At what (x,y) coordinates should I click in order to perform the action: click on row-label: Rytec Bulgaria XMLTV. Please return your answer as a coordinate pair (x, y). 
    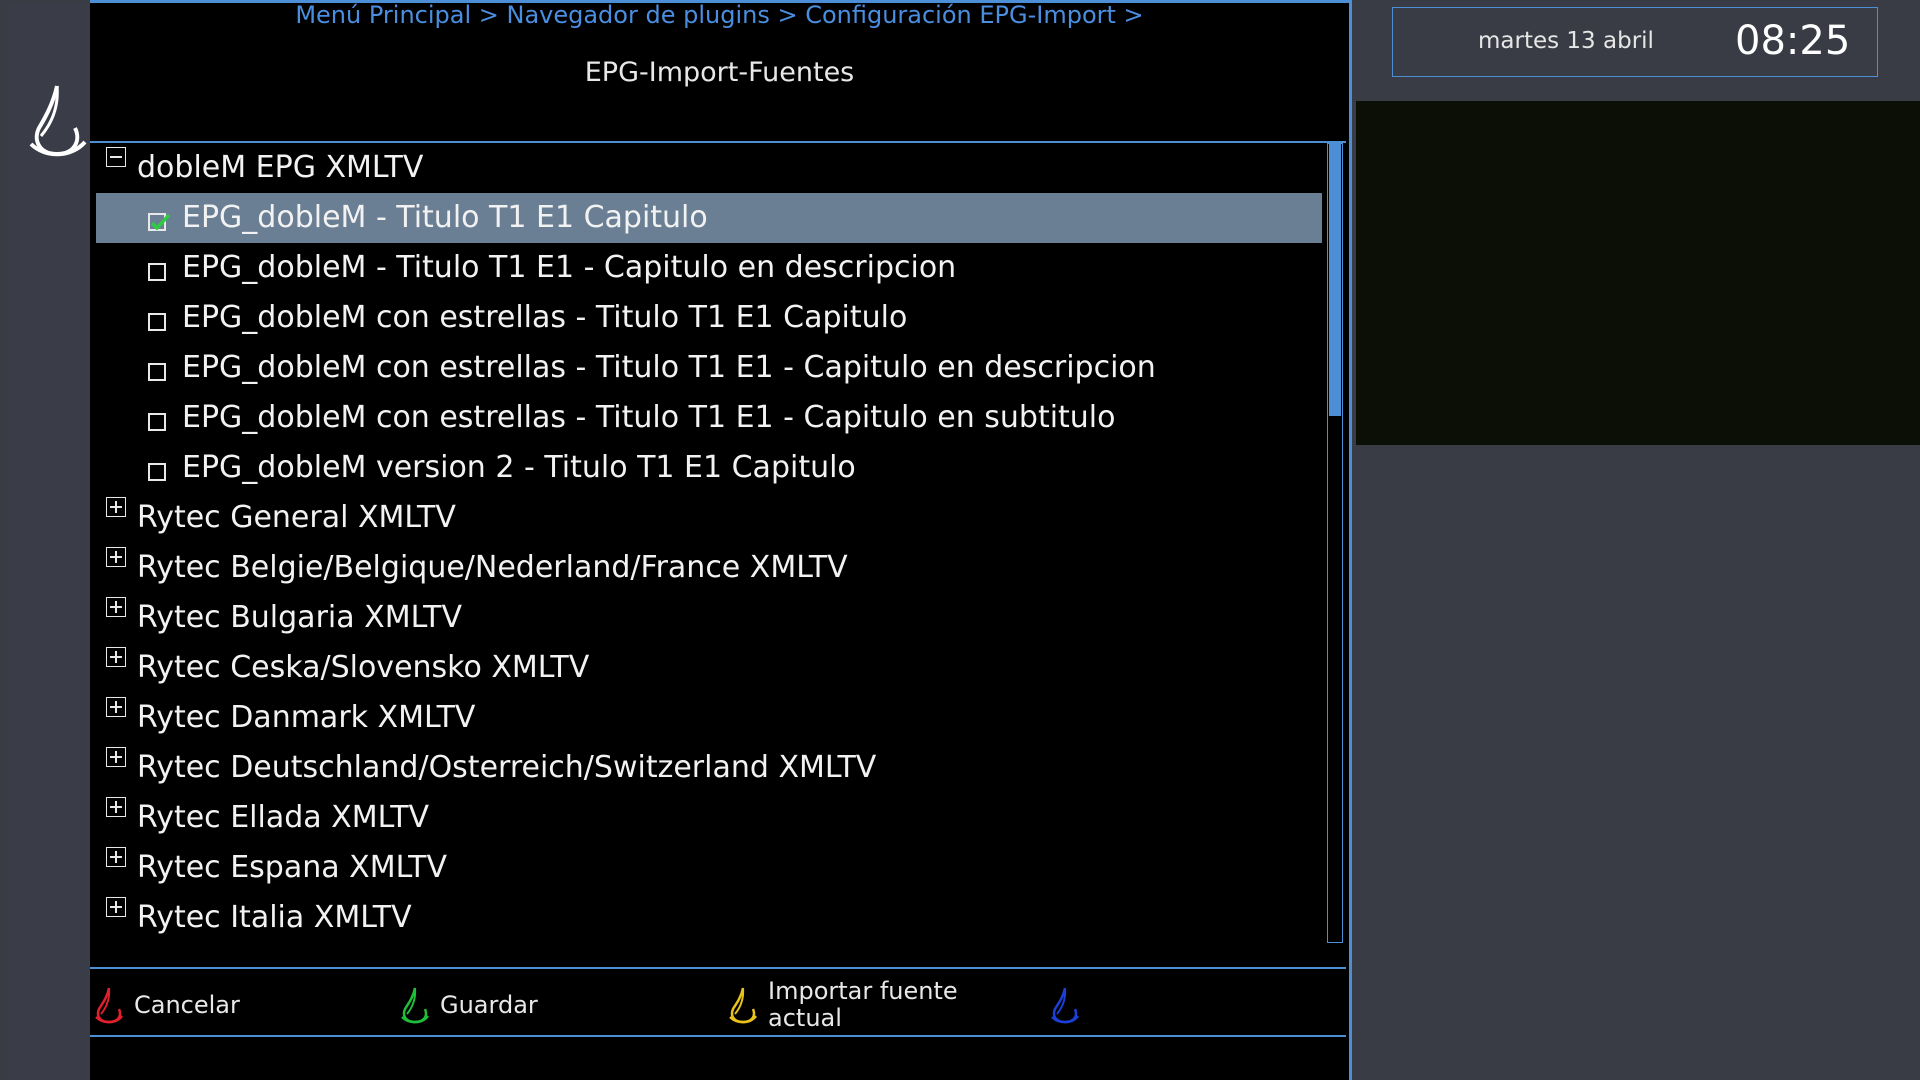
    Looking at the image, I should click on (300, 617).